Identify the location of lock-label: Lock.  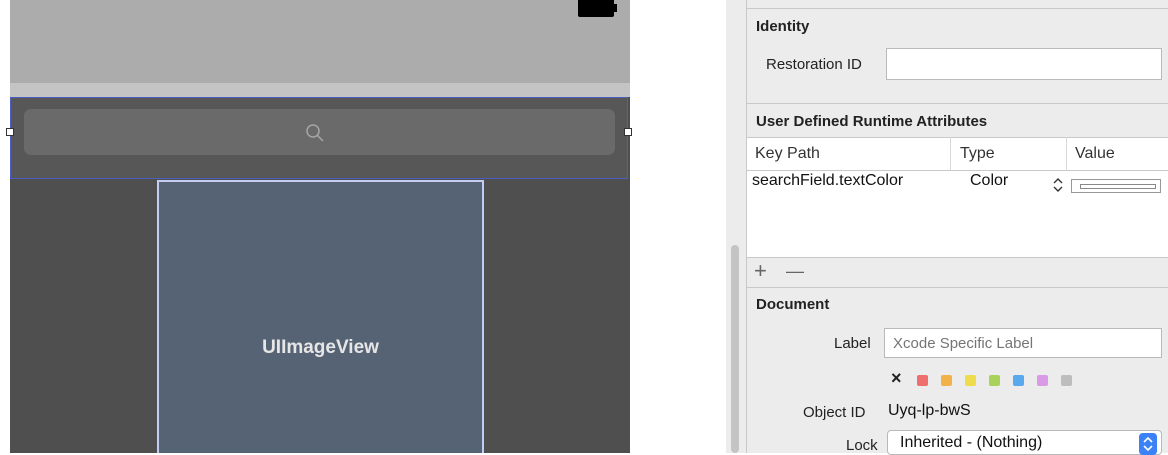
(862, 445).